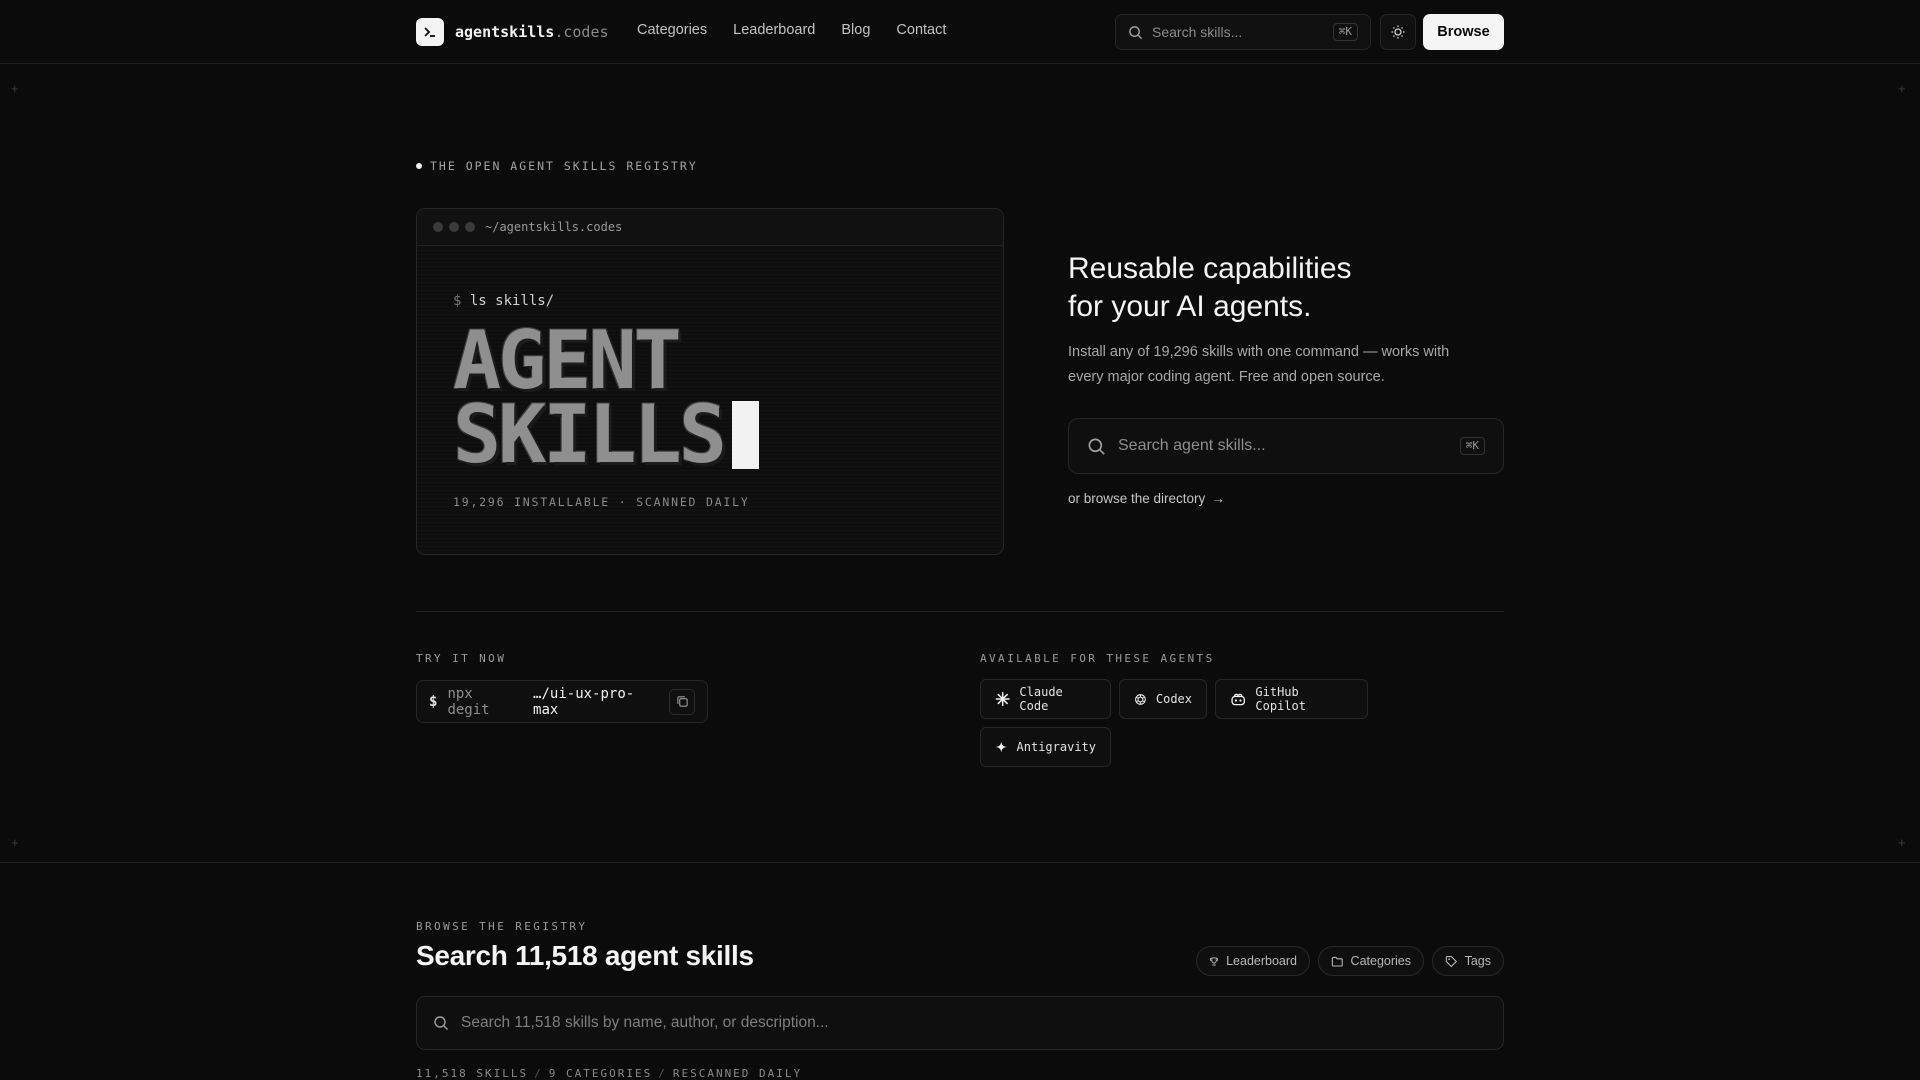 Image resolution: width=1920 pixels, height=1080 pixels. Describe the element at coordinates (1218, 498) in the screenshot. I see `arrow-right-icon: →` at that location.